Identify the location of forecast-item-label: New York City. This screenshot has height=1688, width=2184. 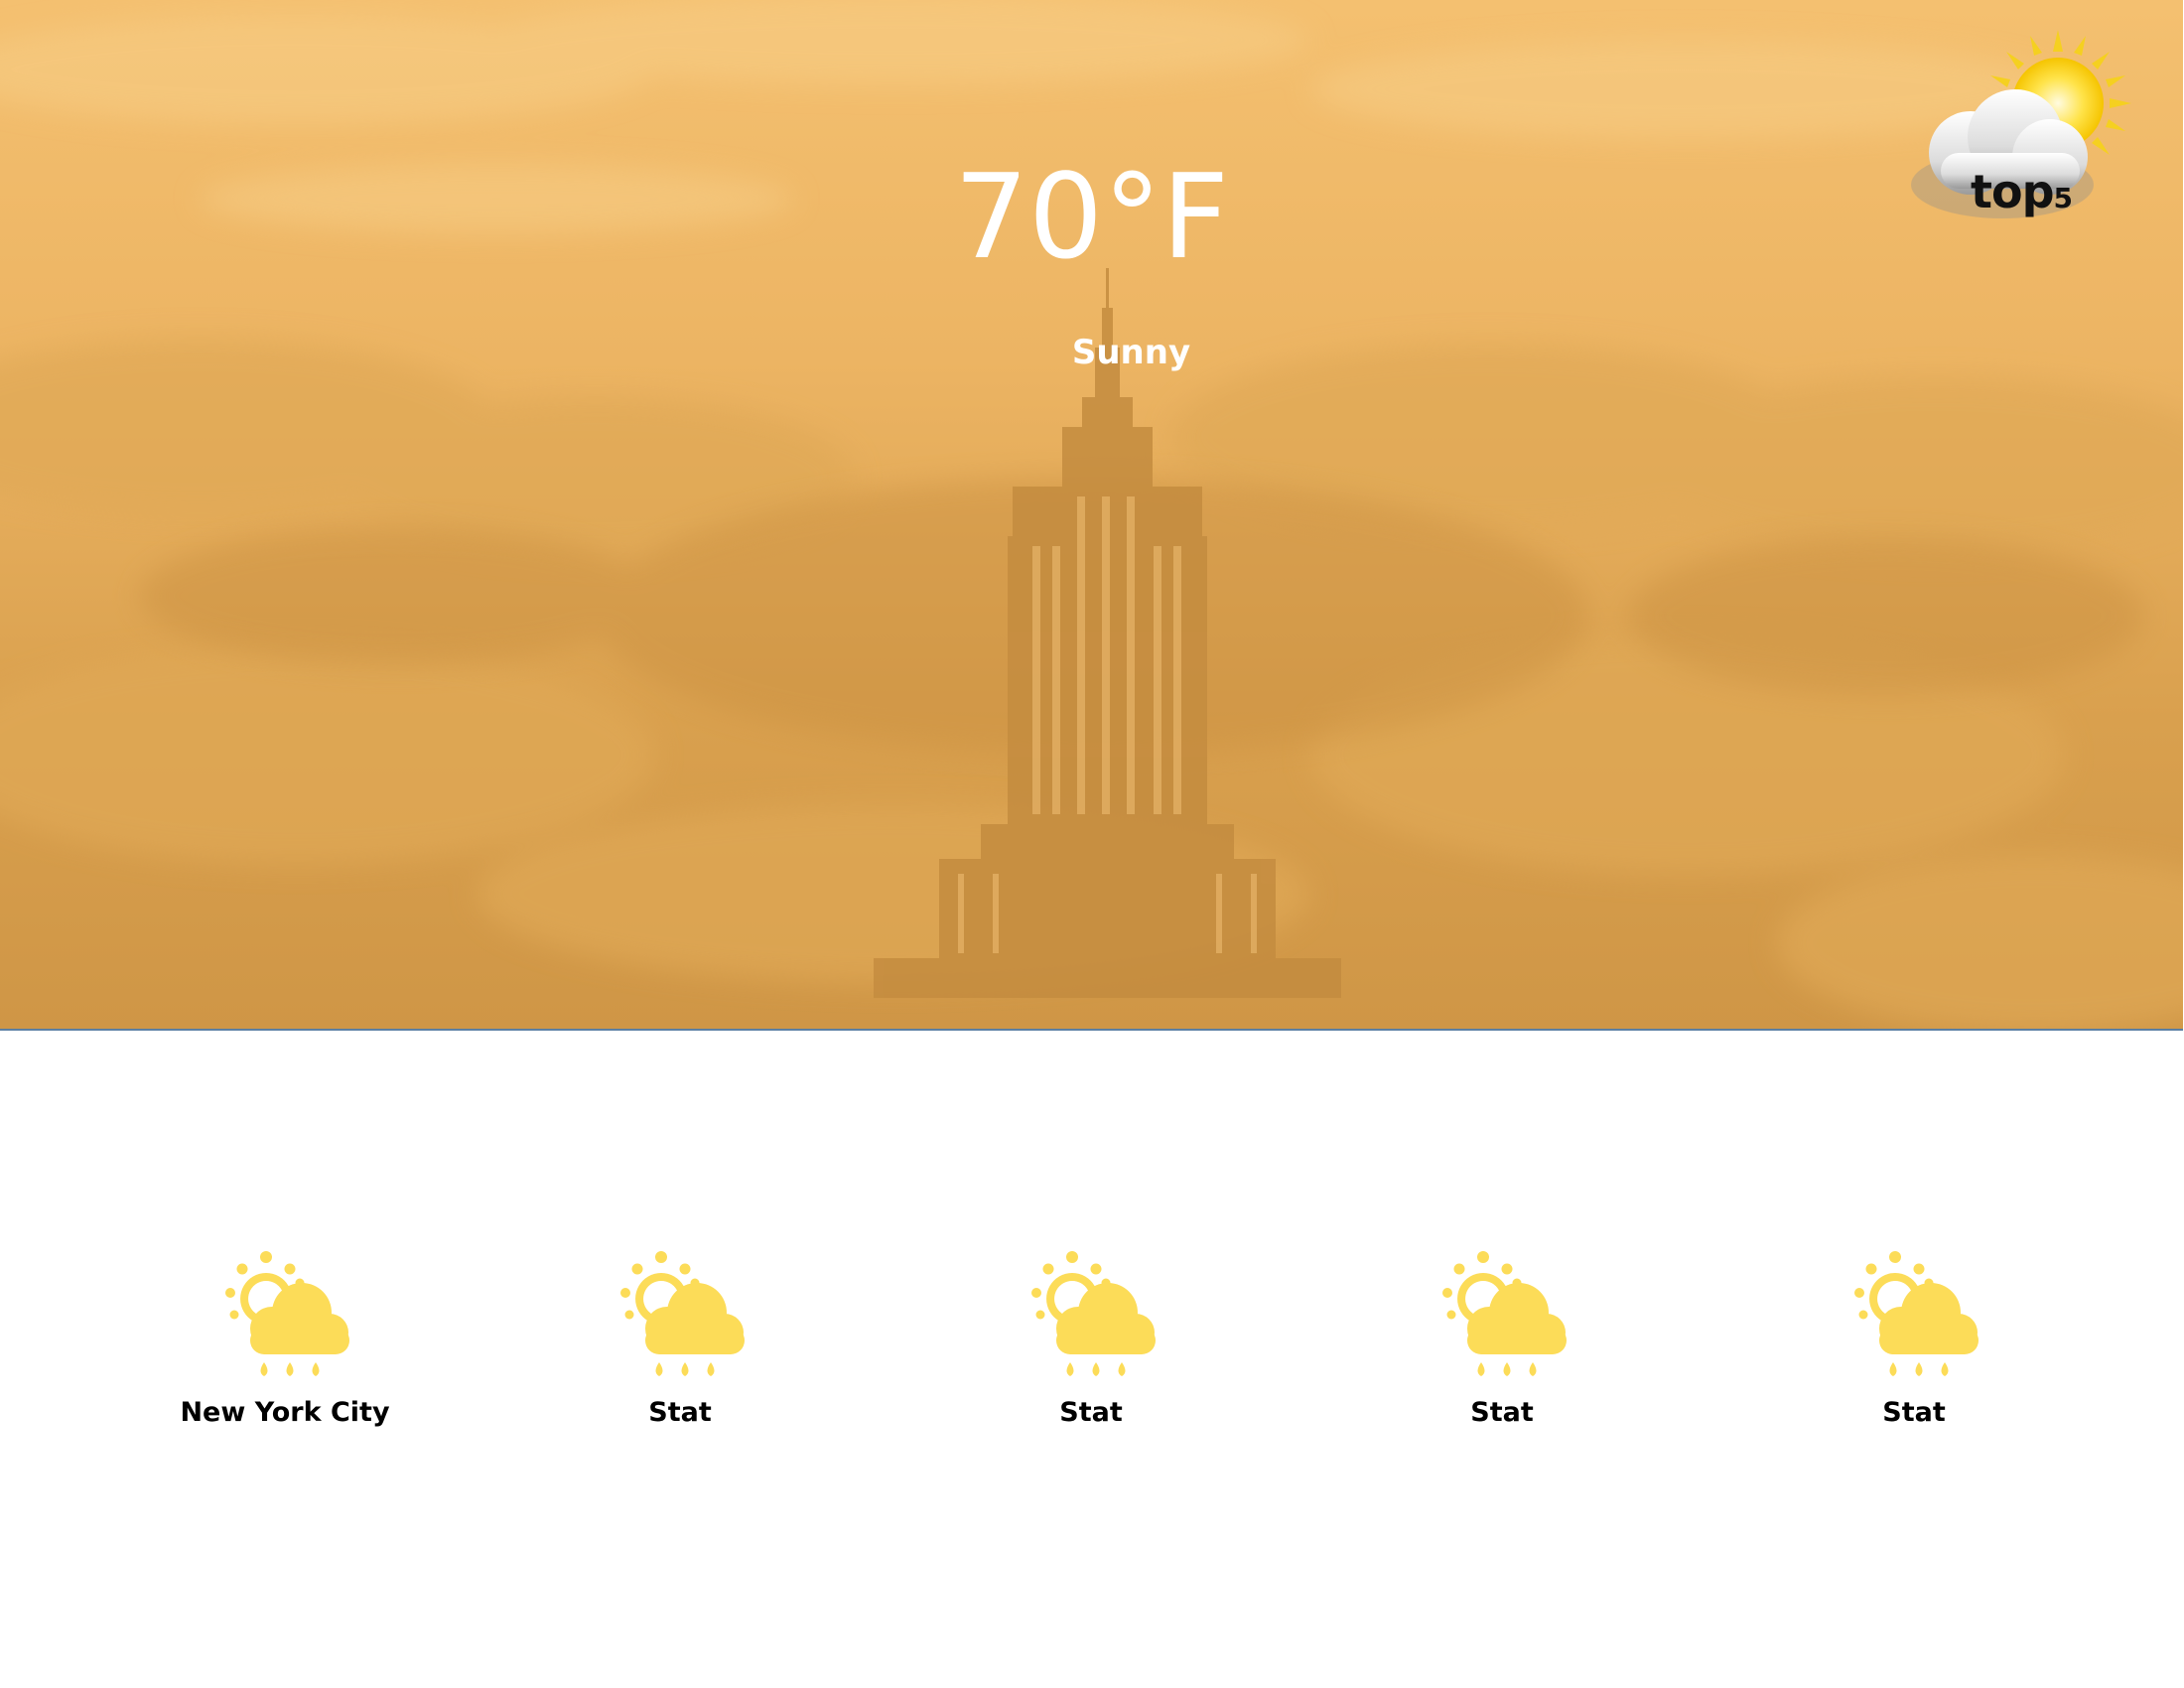
(285, 1412).